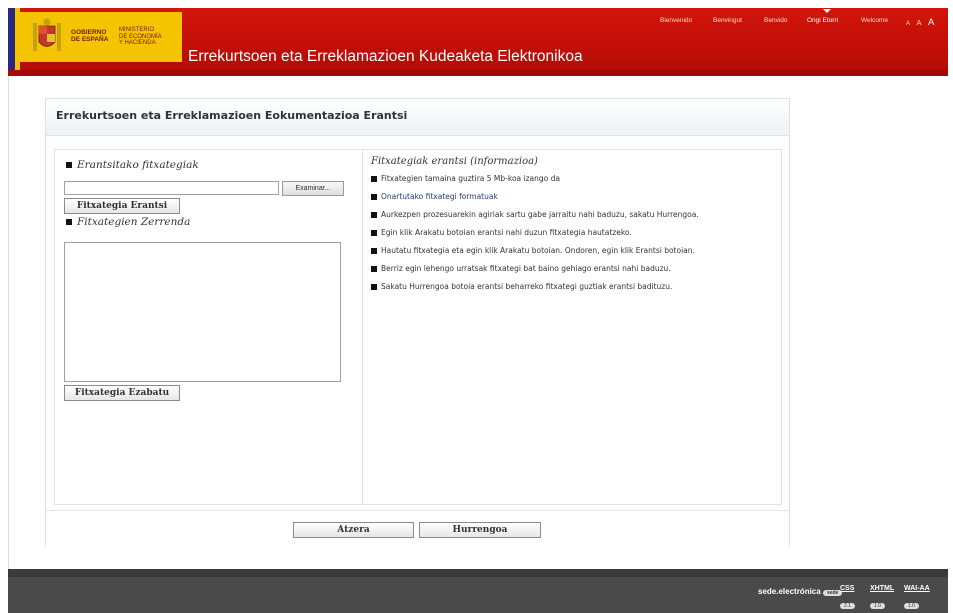  What do you see at coordinates (480, 530) in the screenshot?
I see `next-button: Hurrengoa` at bounding box center [480, 530].